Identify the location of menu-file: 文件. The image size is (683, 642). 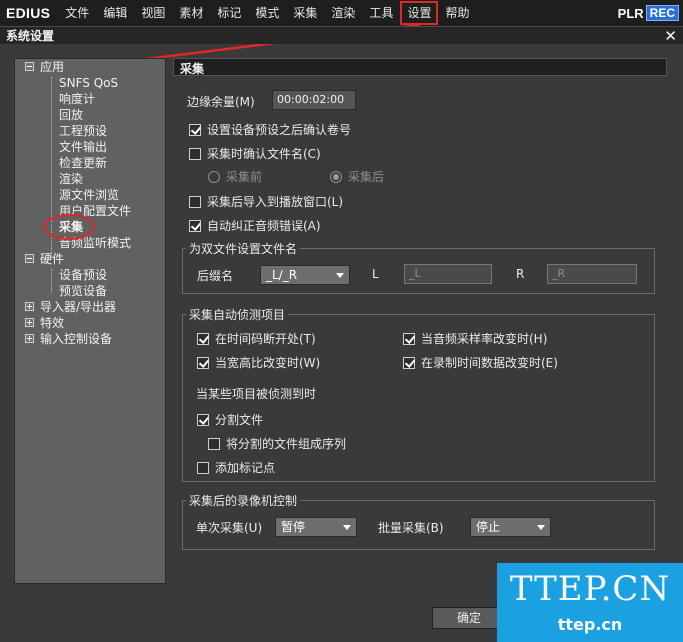
(77, 13).